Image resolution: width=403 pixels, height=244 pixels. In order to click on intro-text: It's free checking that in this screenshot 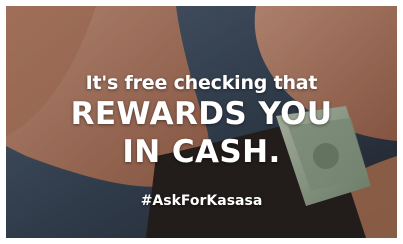, I will do `click(201, 83)`.